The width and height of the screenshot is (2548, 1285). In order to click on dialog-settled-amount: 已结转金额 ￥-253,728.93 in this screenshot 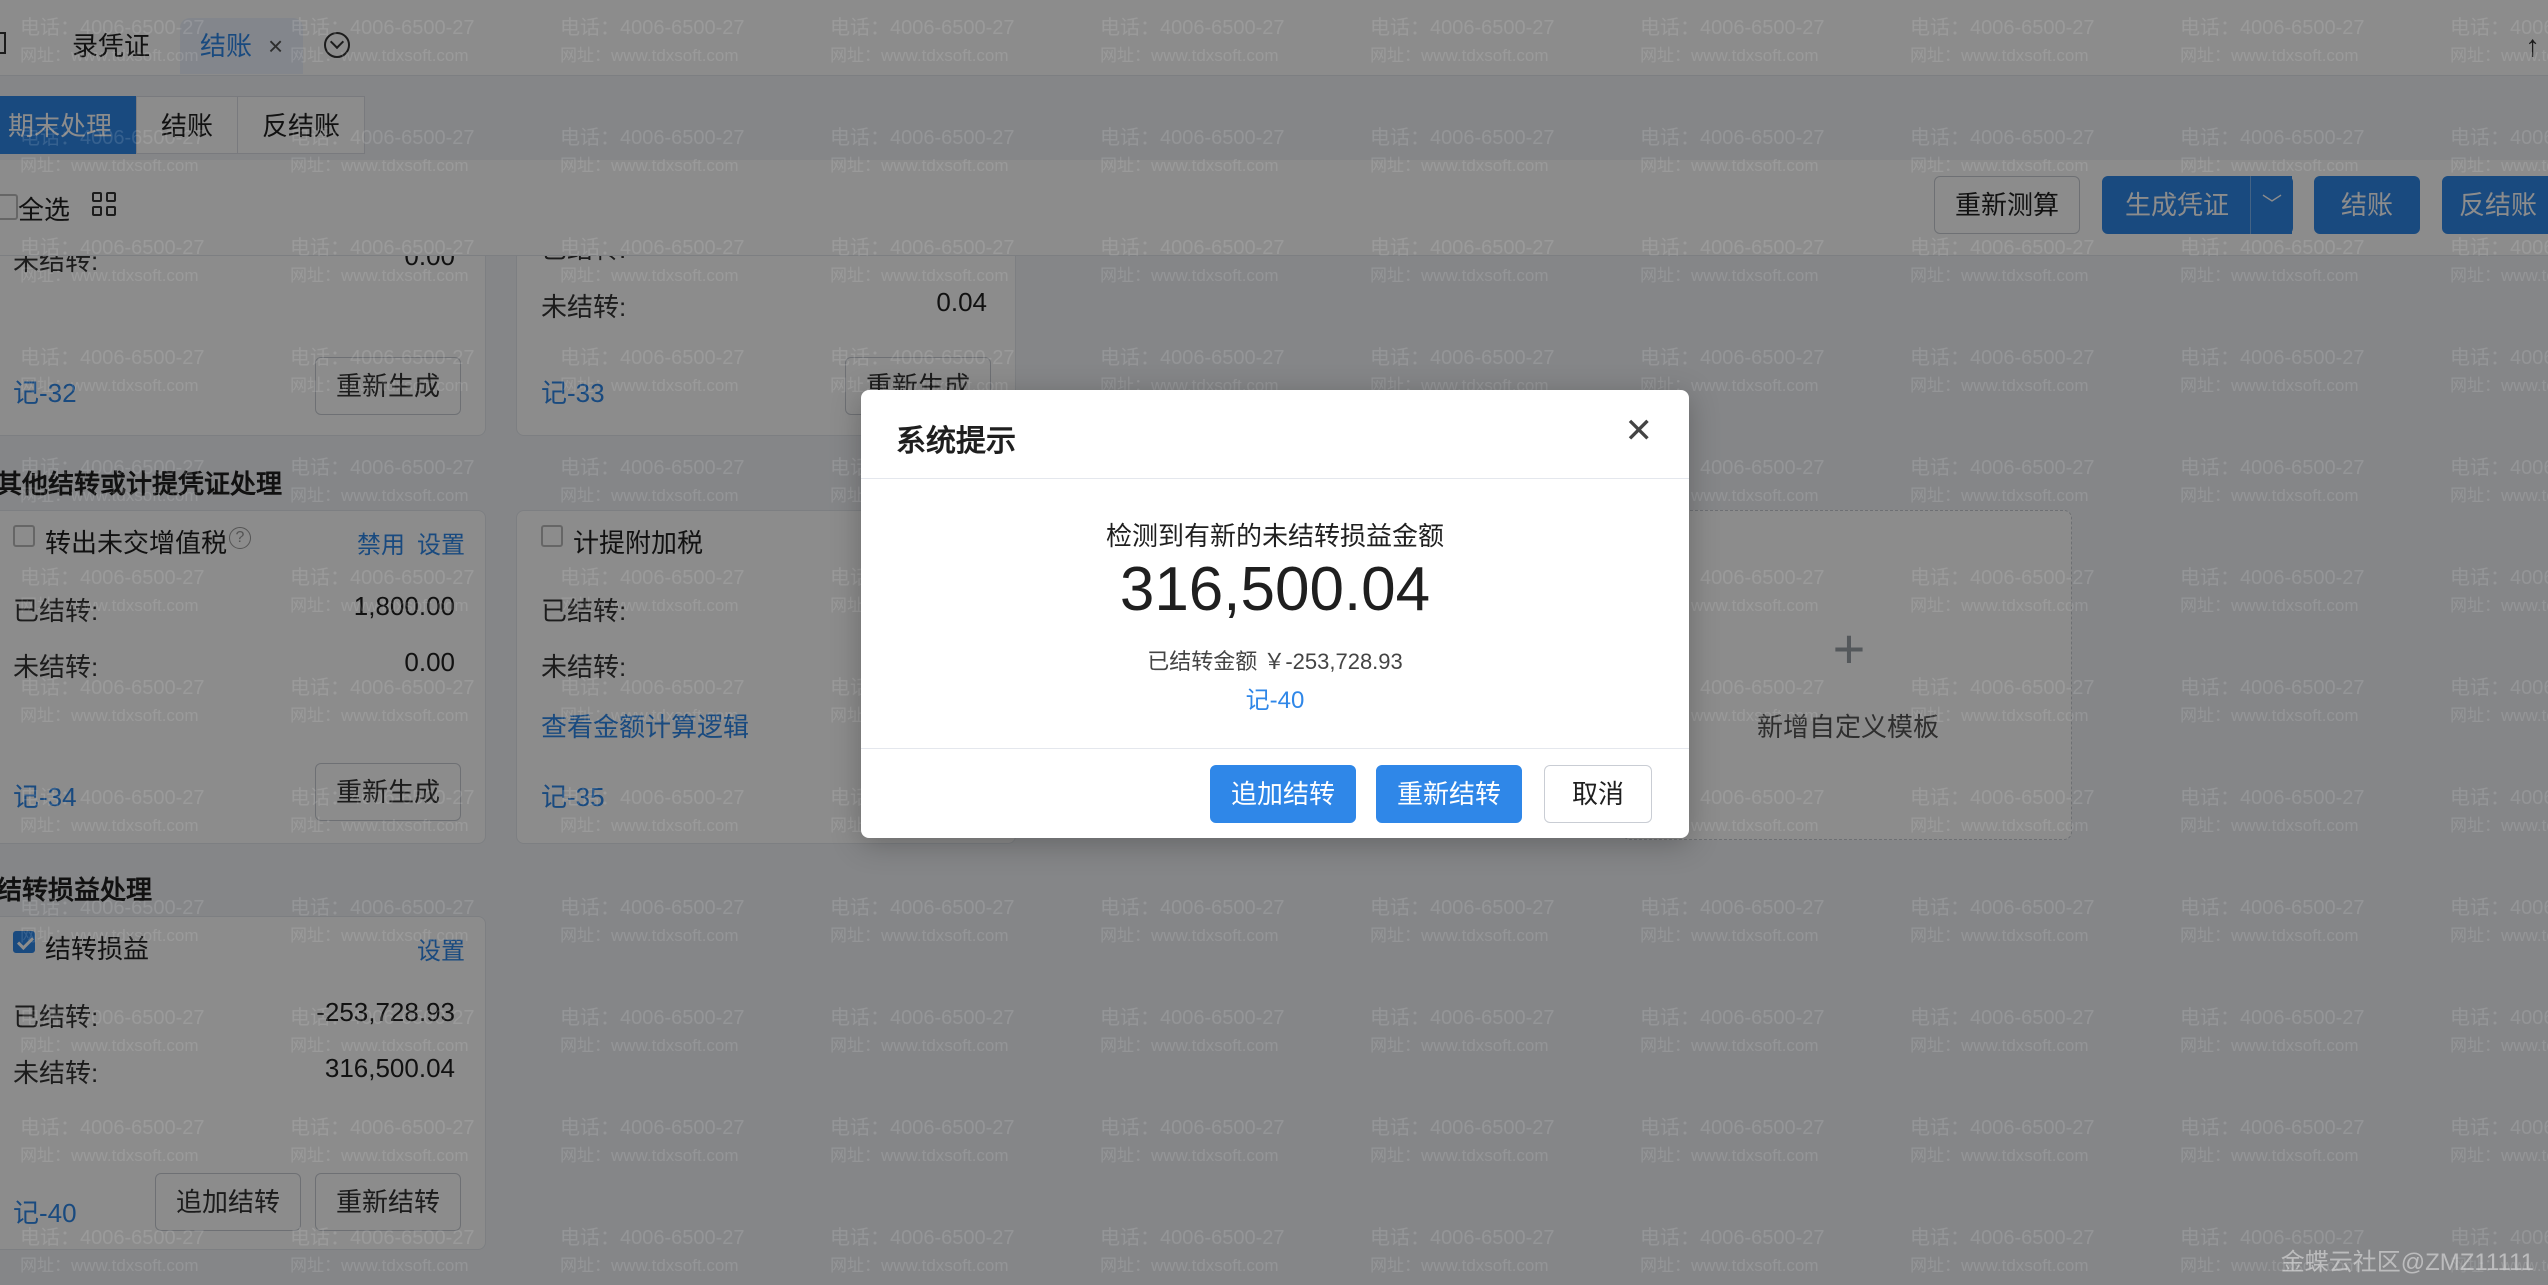, I will do `click(1275, 661)`.